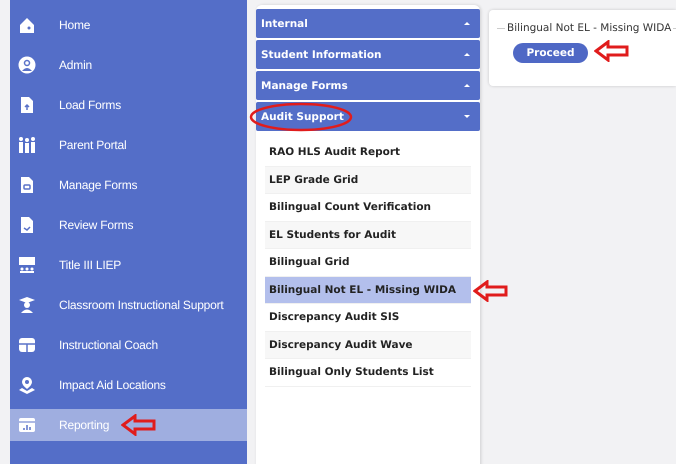 The width and height of the screenshot is (676, 464). I want to click on report-list-item: EL Students for Audit, so click(368, 235).